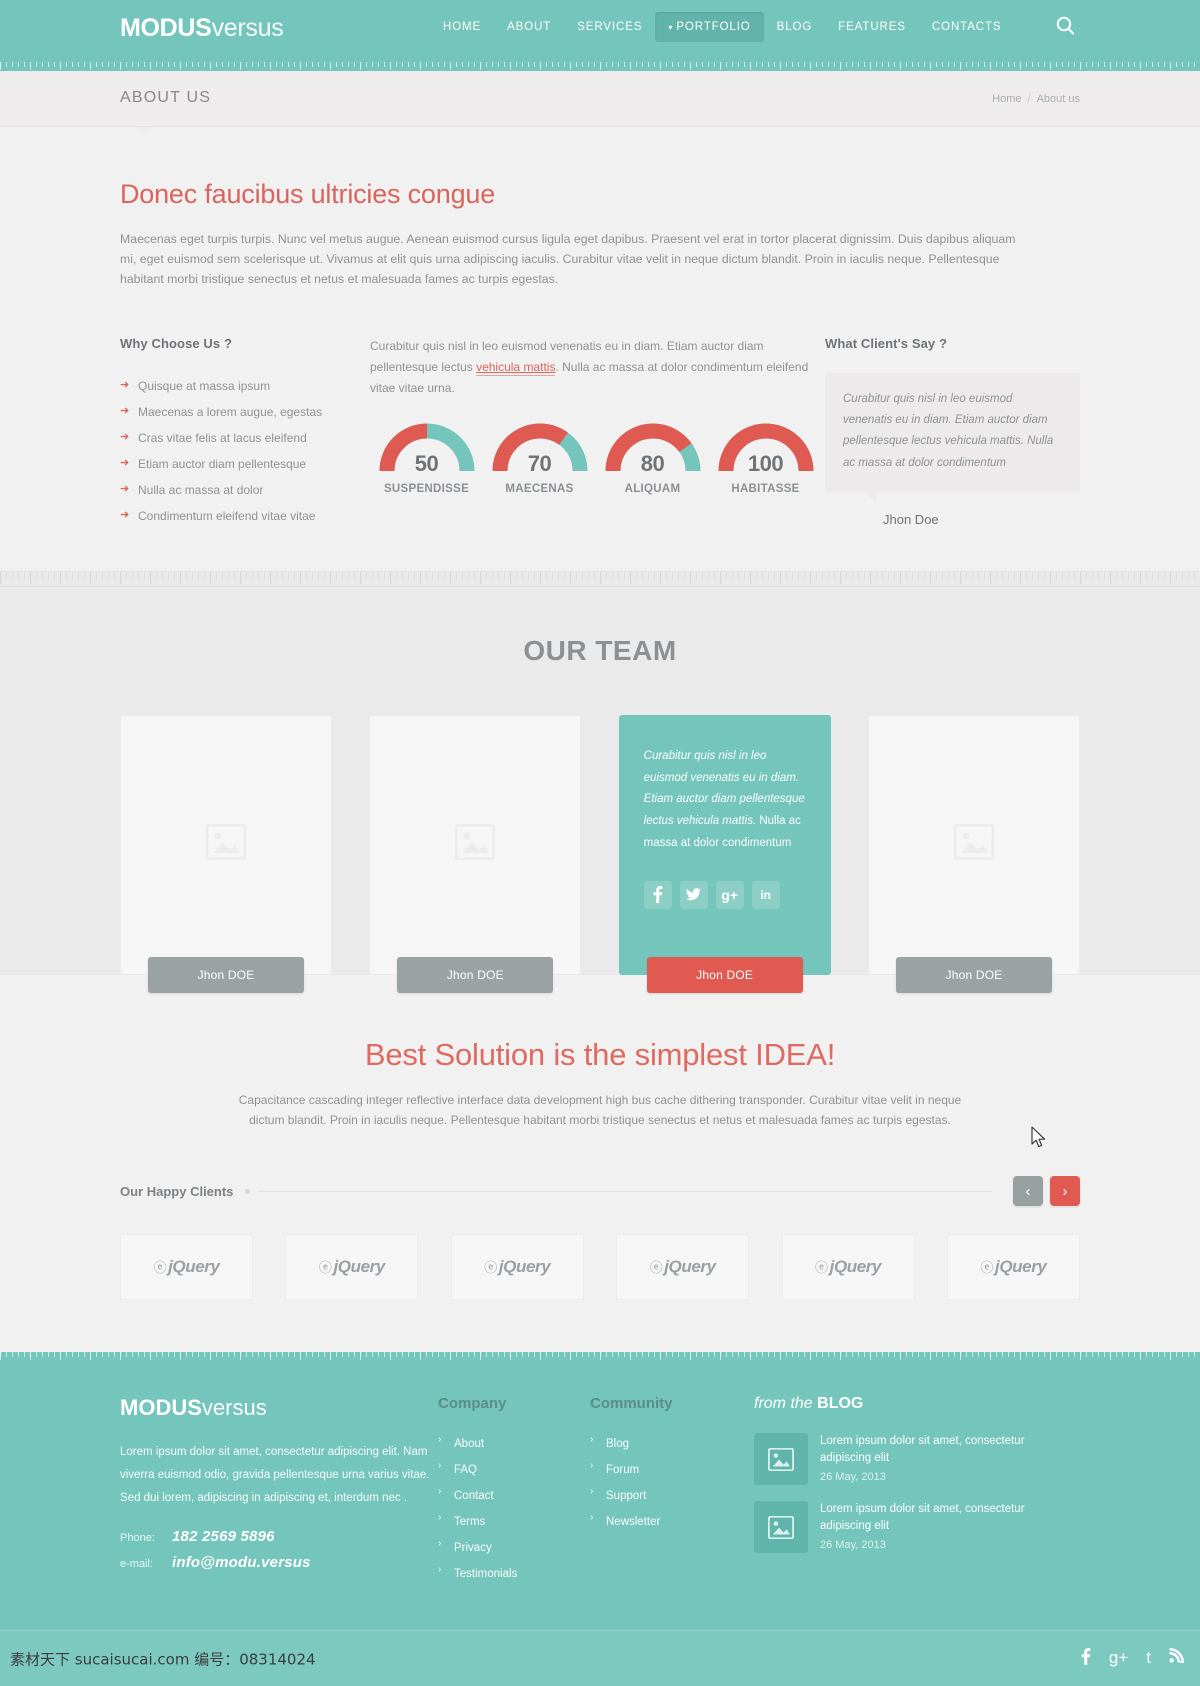 The height and width of the screenshot is (1686, 1200). I want to click on team-member-1: Jhon DOE, so click(226, 853).